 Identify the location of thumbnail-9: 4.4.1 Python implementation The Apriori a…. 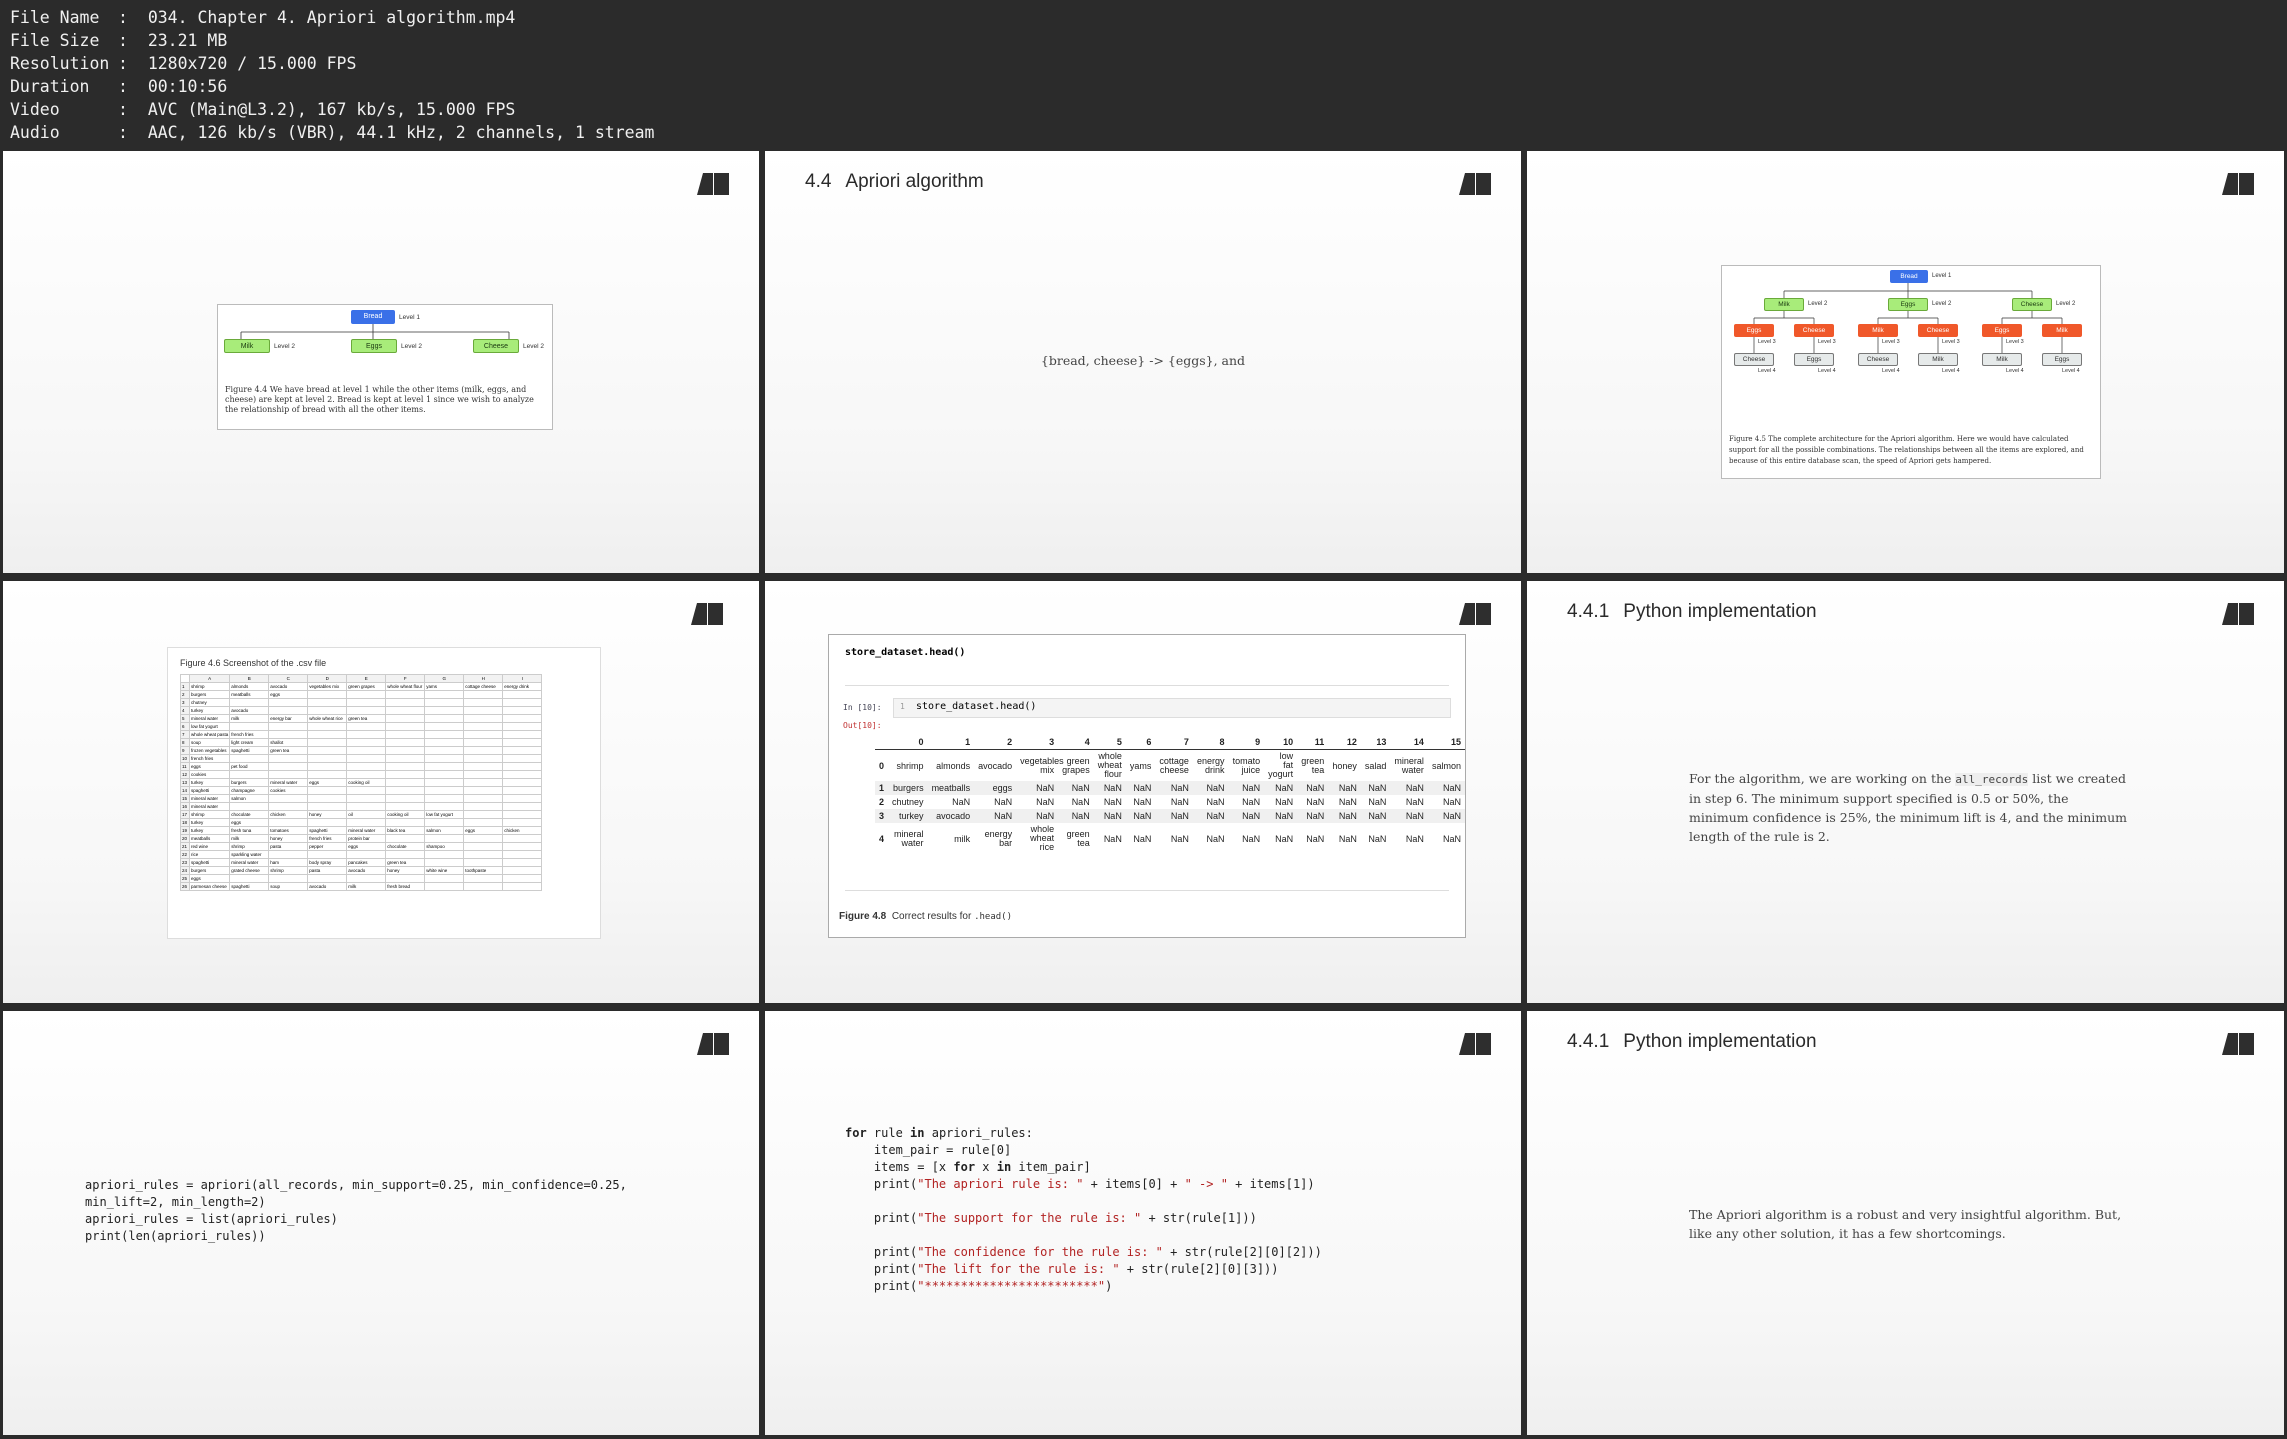
(1905, 1223).